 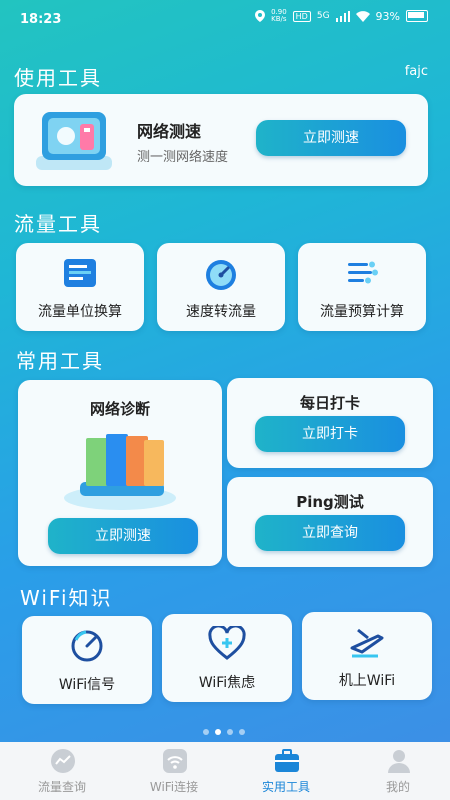 What do you see at coordinates (399, 761) in the screenshot?
I see `person-icon` at bounding box center [399, 761].